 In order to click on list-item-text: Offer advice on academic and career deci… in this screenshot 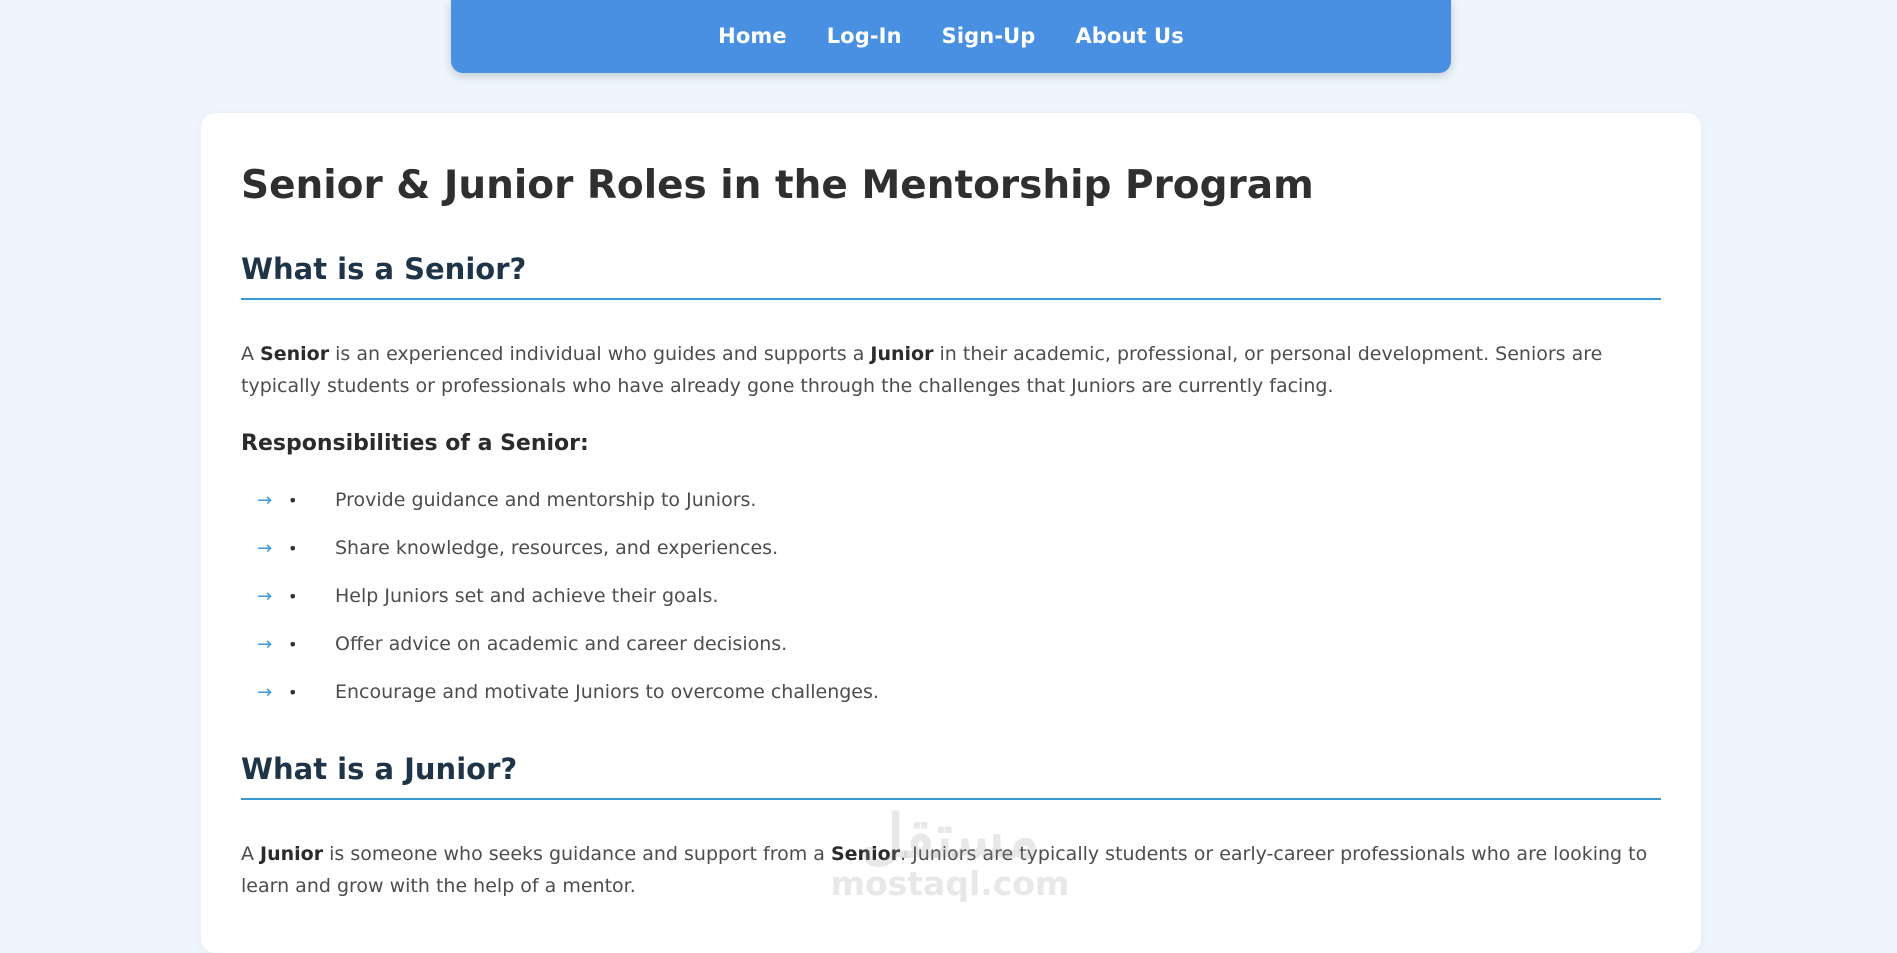, I will do `click(561, 644)`.